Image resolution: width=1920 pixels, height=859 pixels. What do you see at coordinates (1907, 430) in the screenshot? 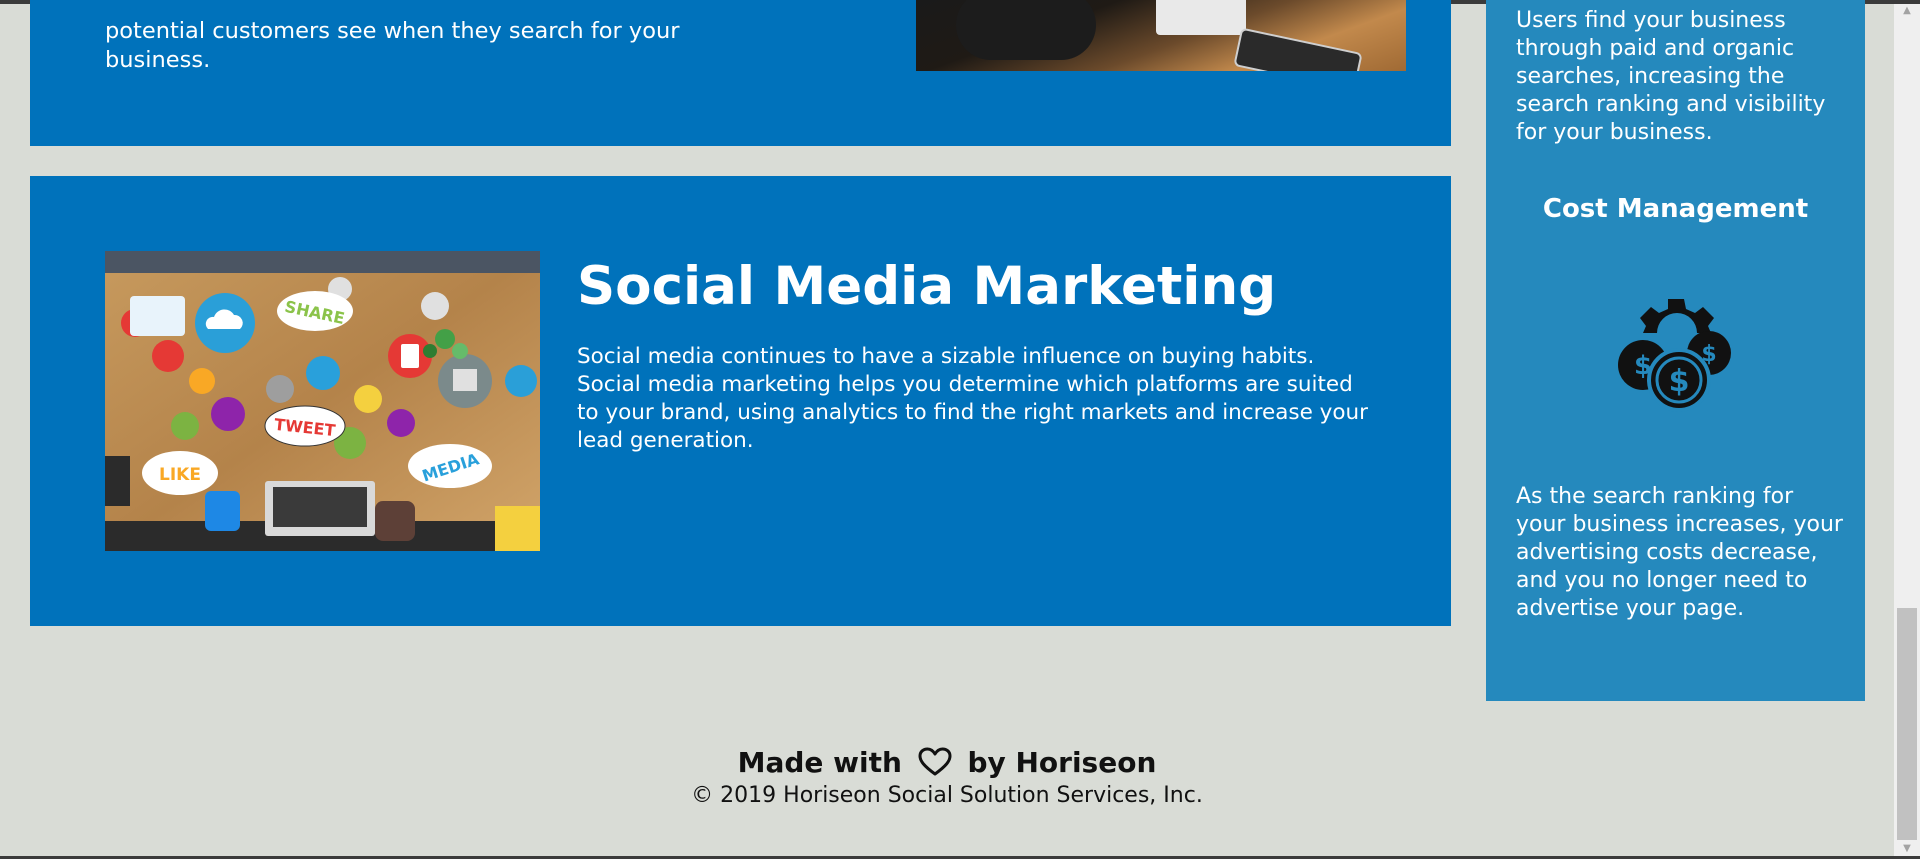
I see `vertical-scrollbar: ▲ ▼` at bounding box center [1907, 430].